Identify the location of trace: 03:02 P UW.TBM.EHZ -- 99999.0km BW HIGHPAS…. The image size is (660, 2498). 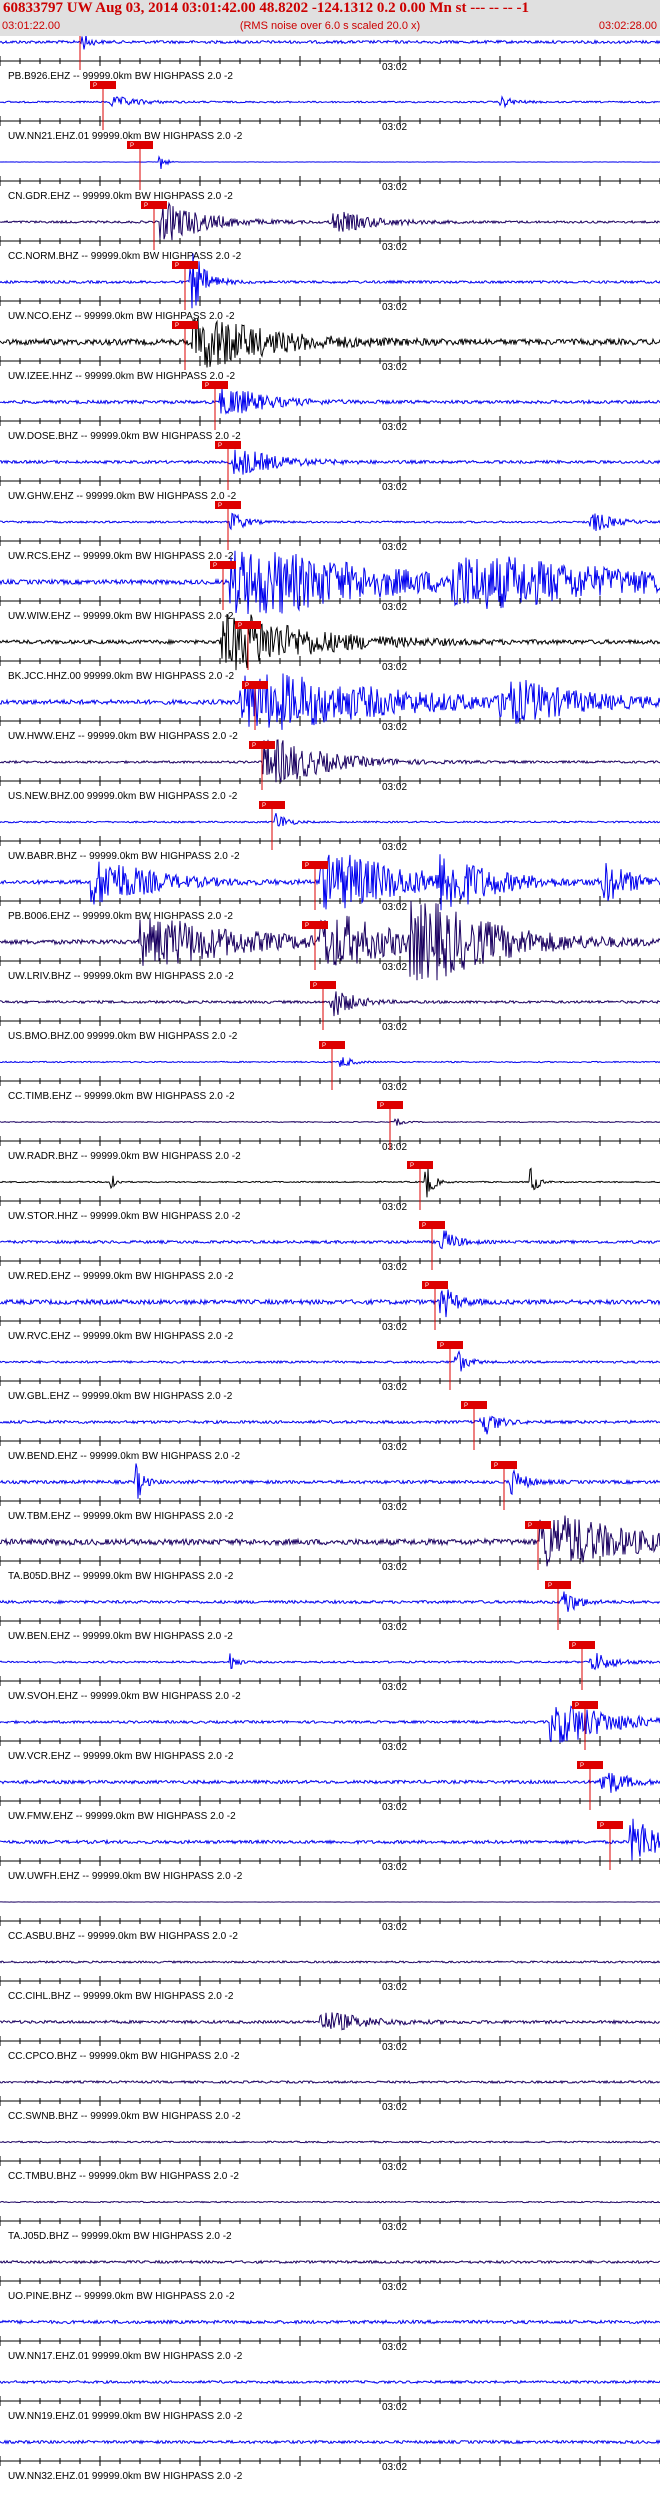
(330, 1491).